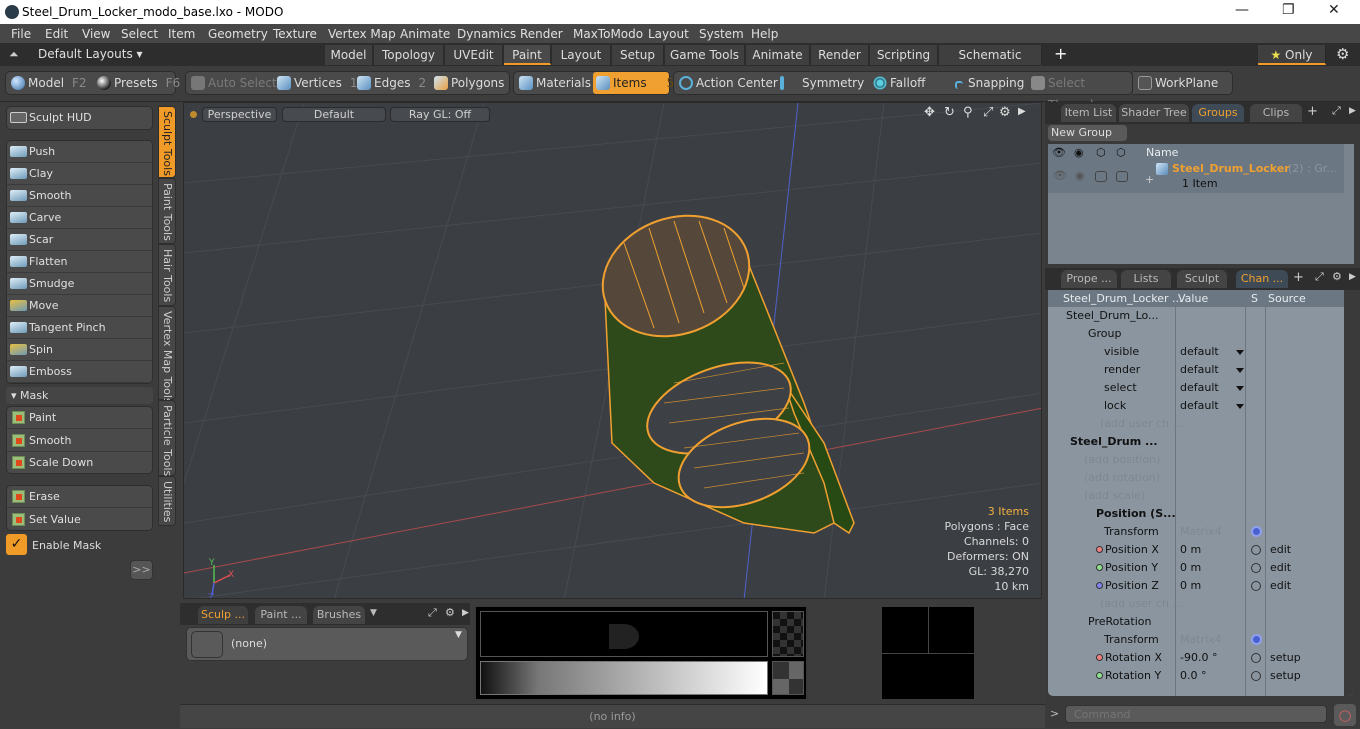 The width and height of the screenshot is (1360, 729). Describe the element at coordinates (390, 83) in the screenshot. I see `edges-button: Edges 2` at that location.